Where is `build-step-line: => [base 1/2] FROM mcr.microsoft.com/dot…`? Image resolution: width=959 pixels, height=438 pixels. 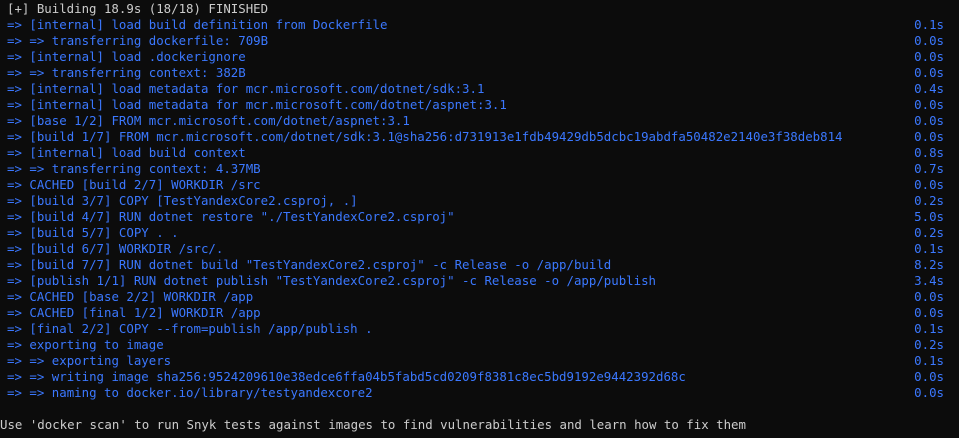 build-step-line: => [base 1/2] FROM mcr.microsoft.com/dot… is located at coordinates (472, 121).